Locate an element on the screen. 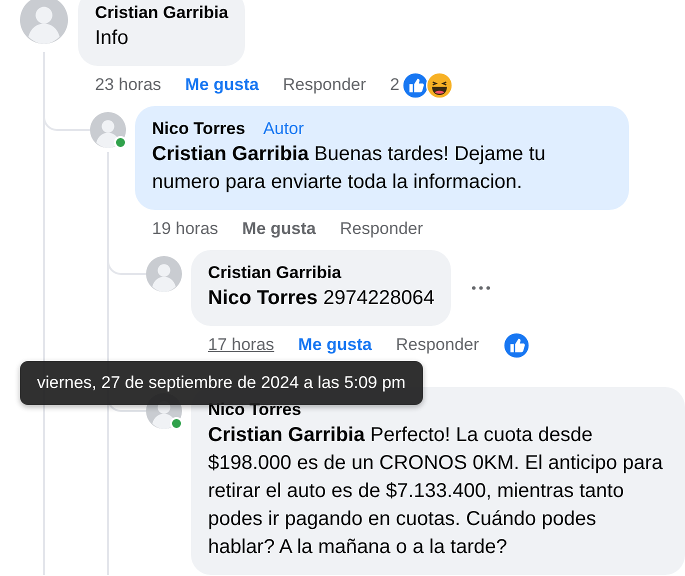 Image resolution: width=685 pixels, height=576 pixels. reaction-count: 2 is located at coordinates (395, 85).